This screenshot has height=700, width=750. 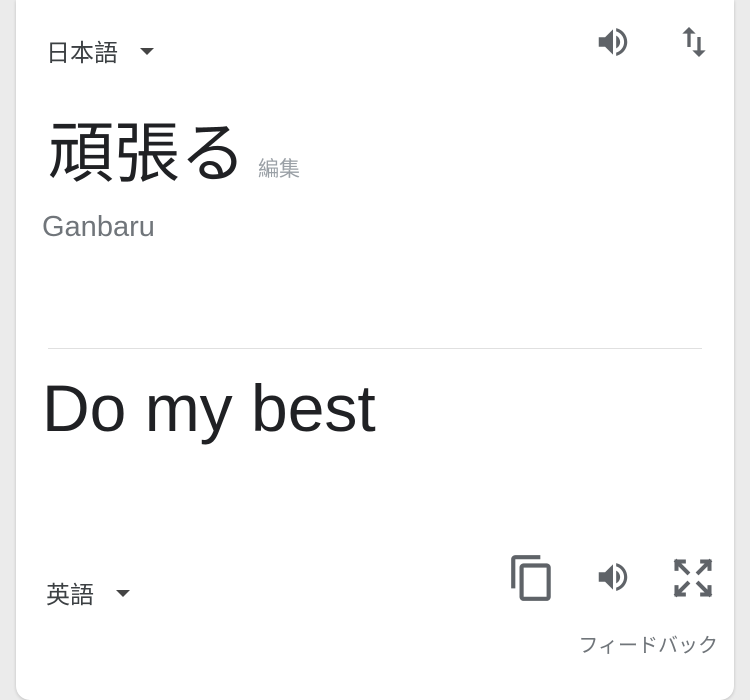 I want to click on target-language-label: 英語, so click(x=70, y=595).